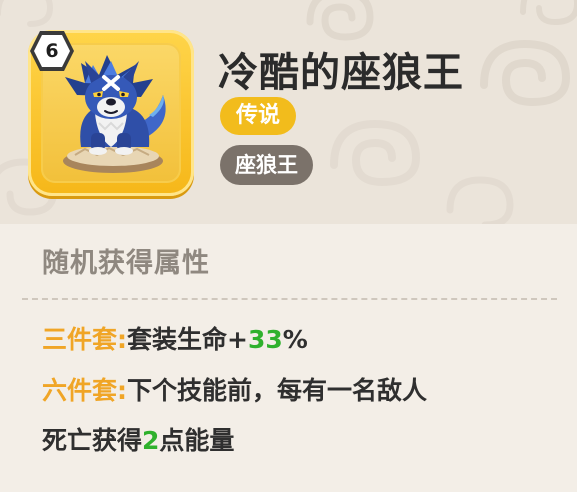 Image resolution: width=577 pixels, height=492 pixels. Describe the element at coordinates (84, 390) in the screenshot. I see `six-set-label: 六件套:` at that location.